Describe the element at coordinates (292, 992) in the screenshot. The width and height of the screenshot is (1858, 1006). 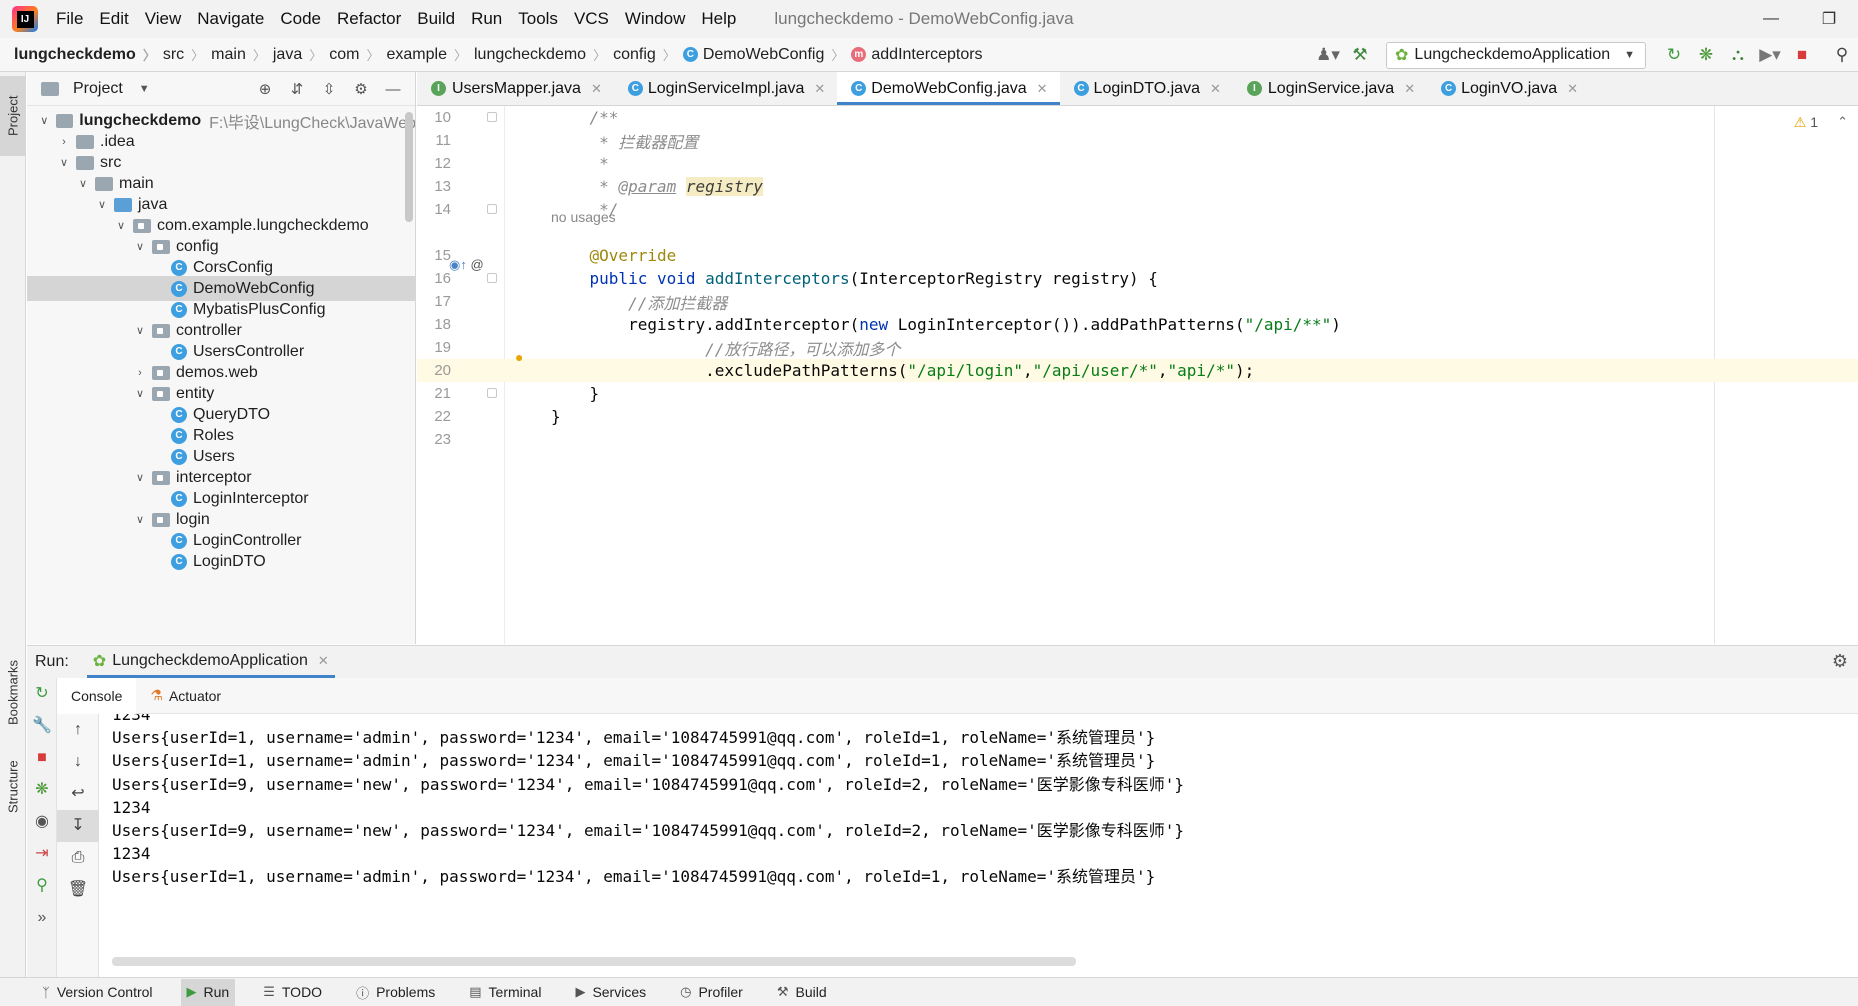
I see `tool-todo: ☰ TODO` at that location.